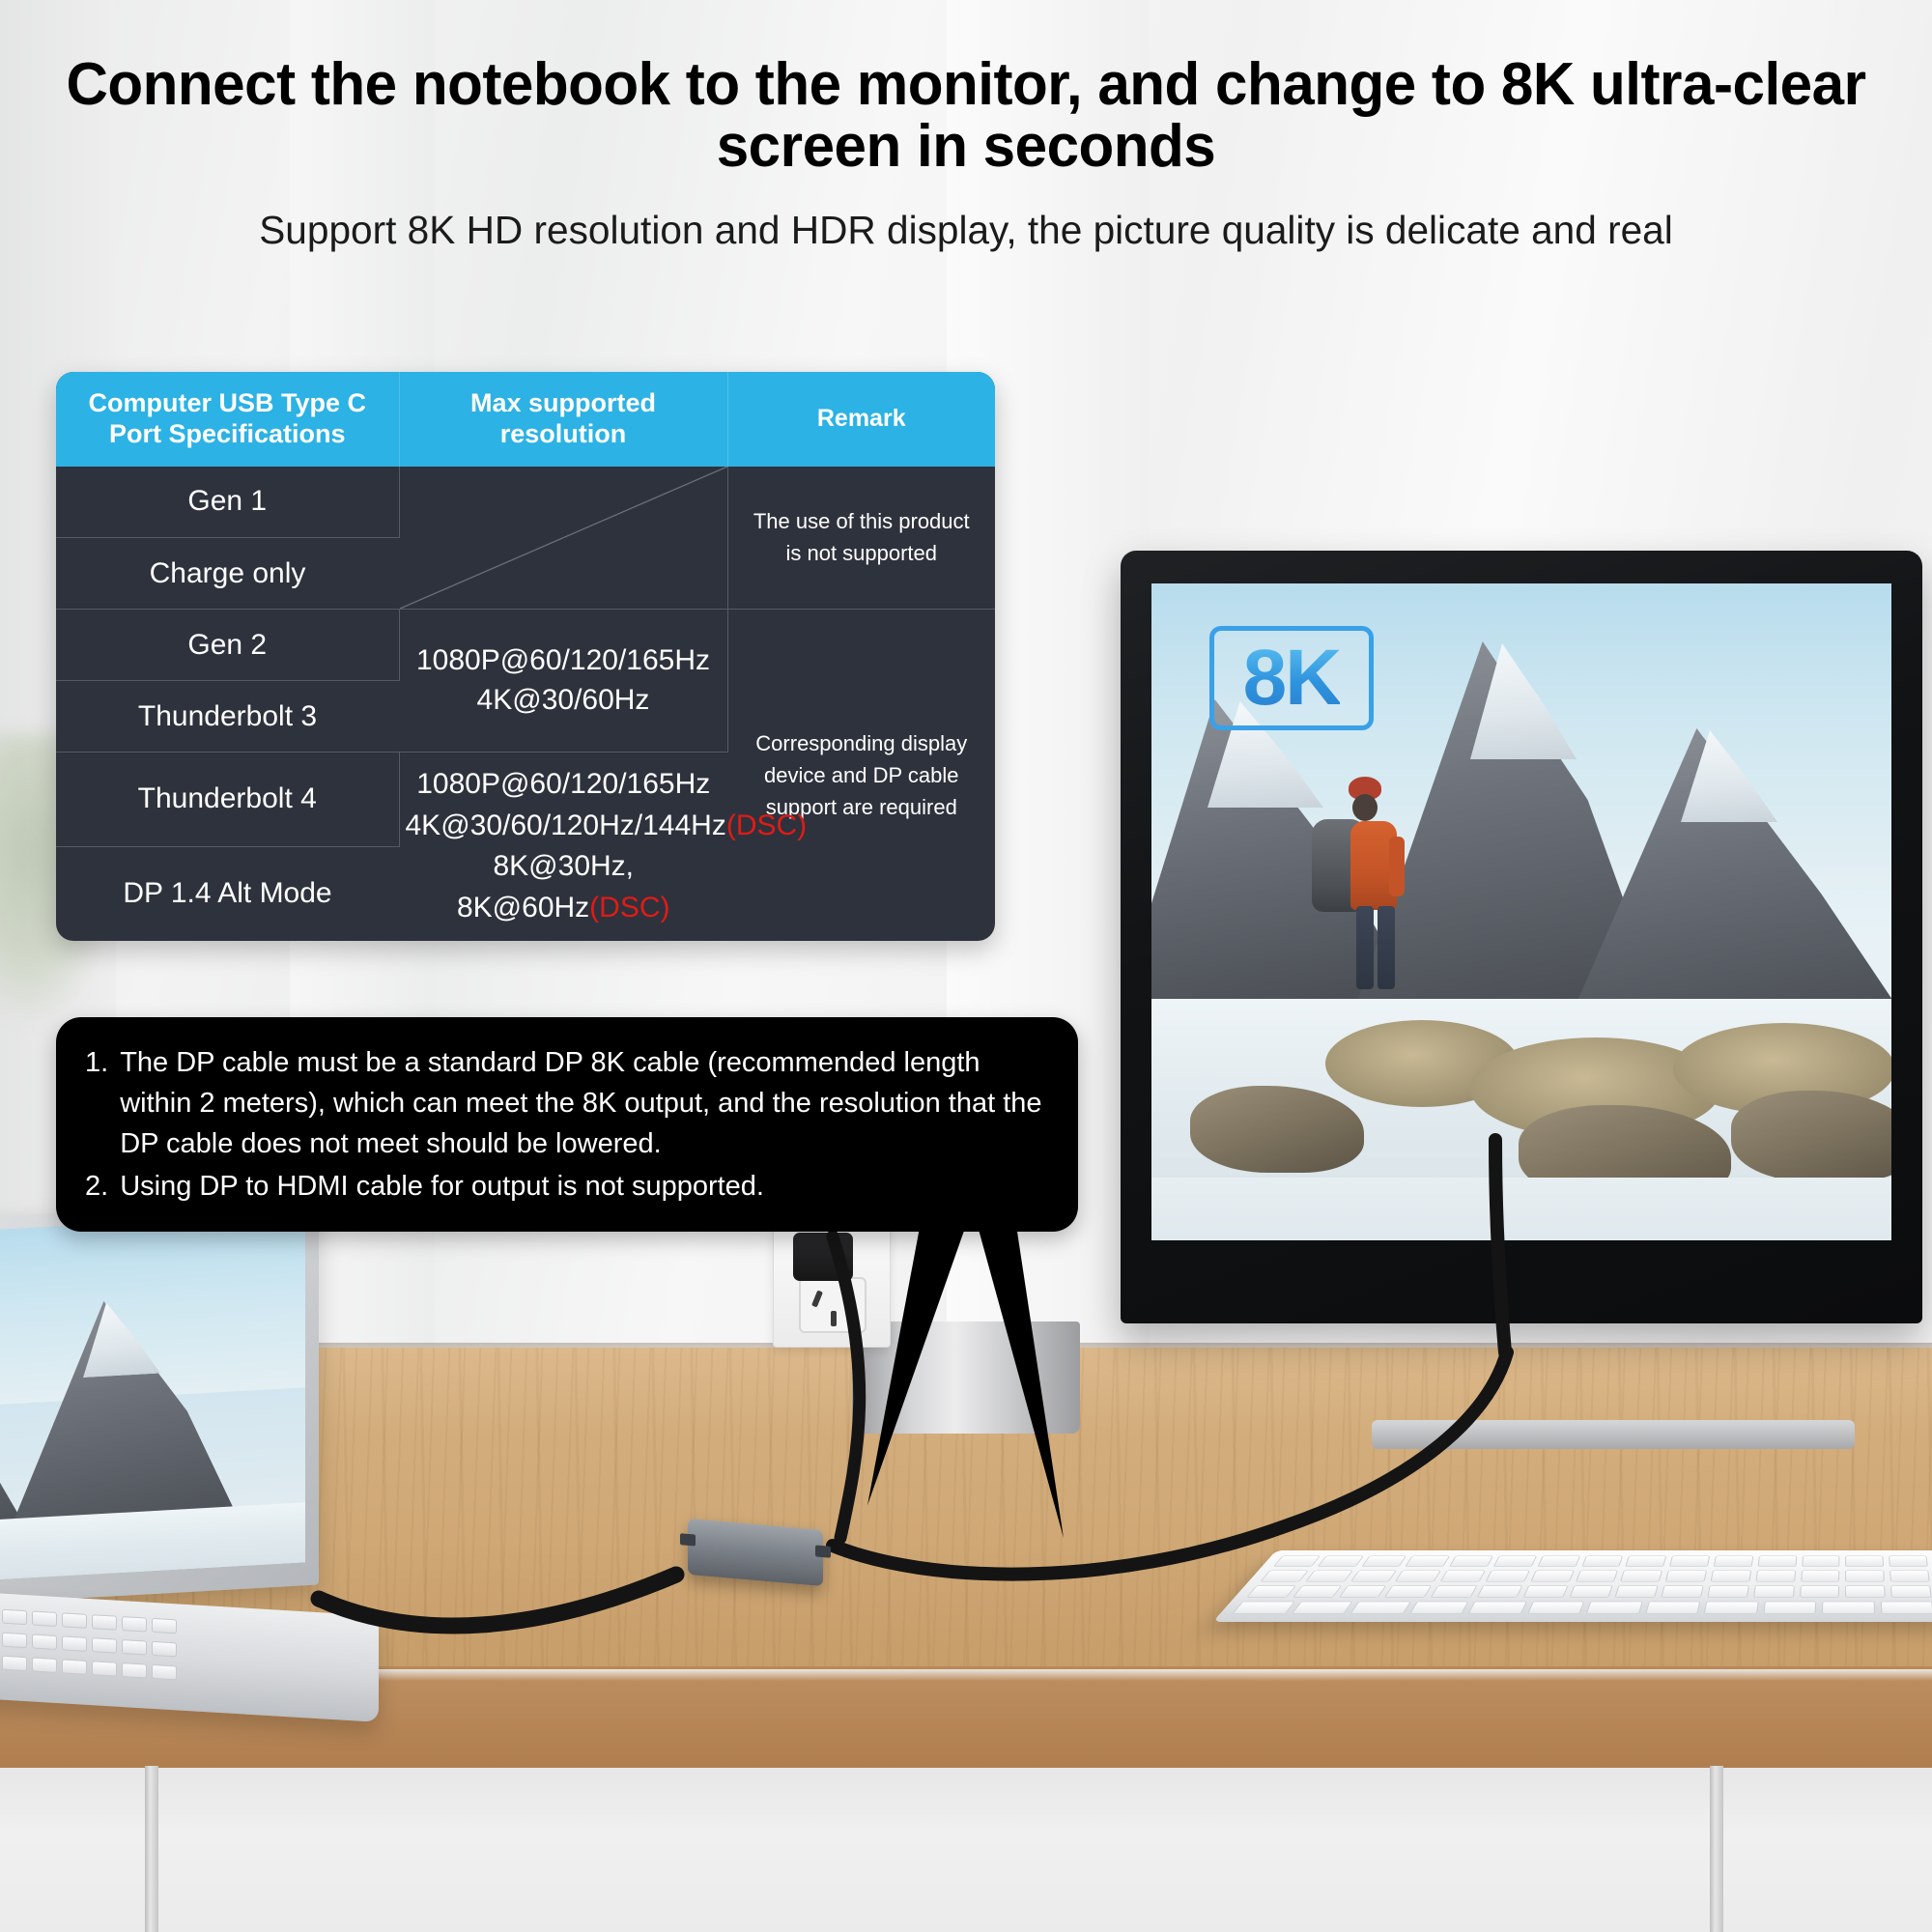 The image size is (1932, 1932). Describe the element at coordinates (861, 553) in the screenshot. I see `remark-line: is not supported` at that location.